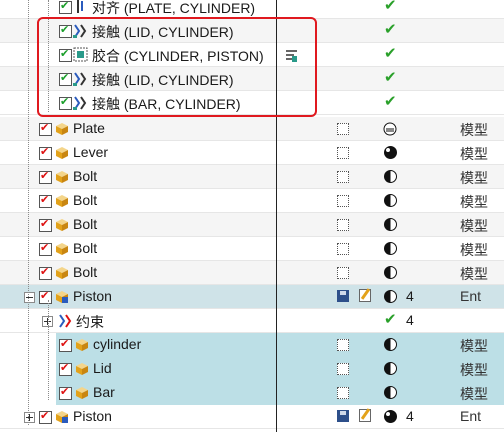 The image size is (504, 432). What do you see at coordinates (117, 344) in the screenshot?
I see `row-label: cylinder` at bounding box center [117, 344].